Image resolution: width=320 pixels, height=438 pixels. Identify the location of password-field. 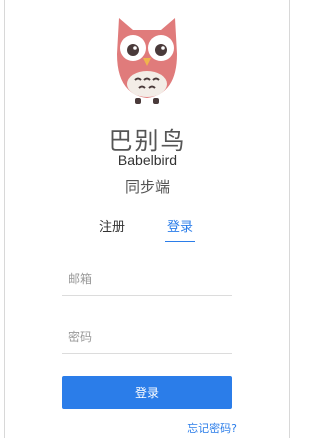
(147, 338).